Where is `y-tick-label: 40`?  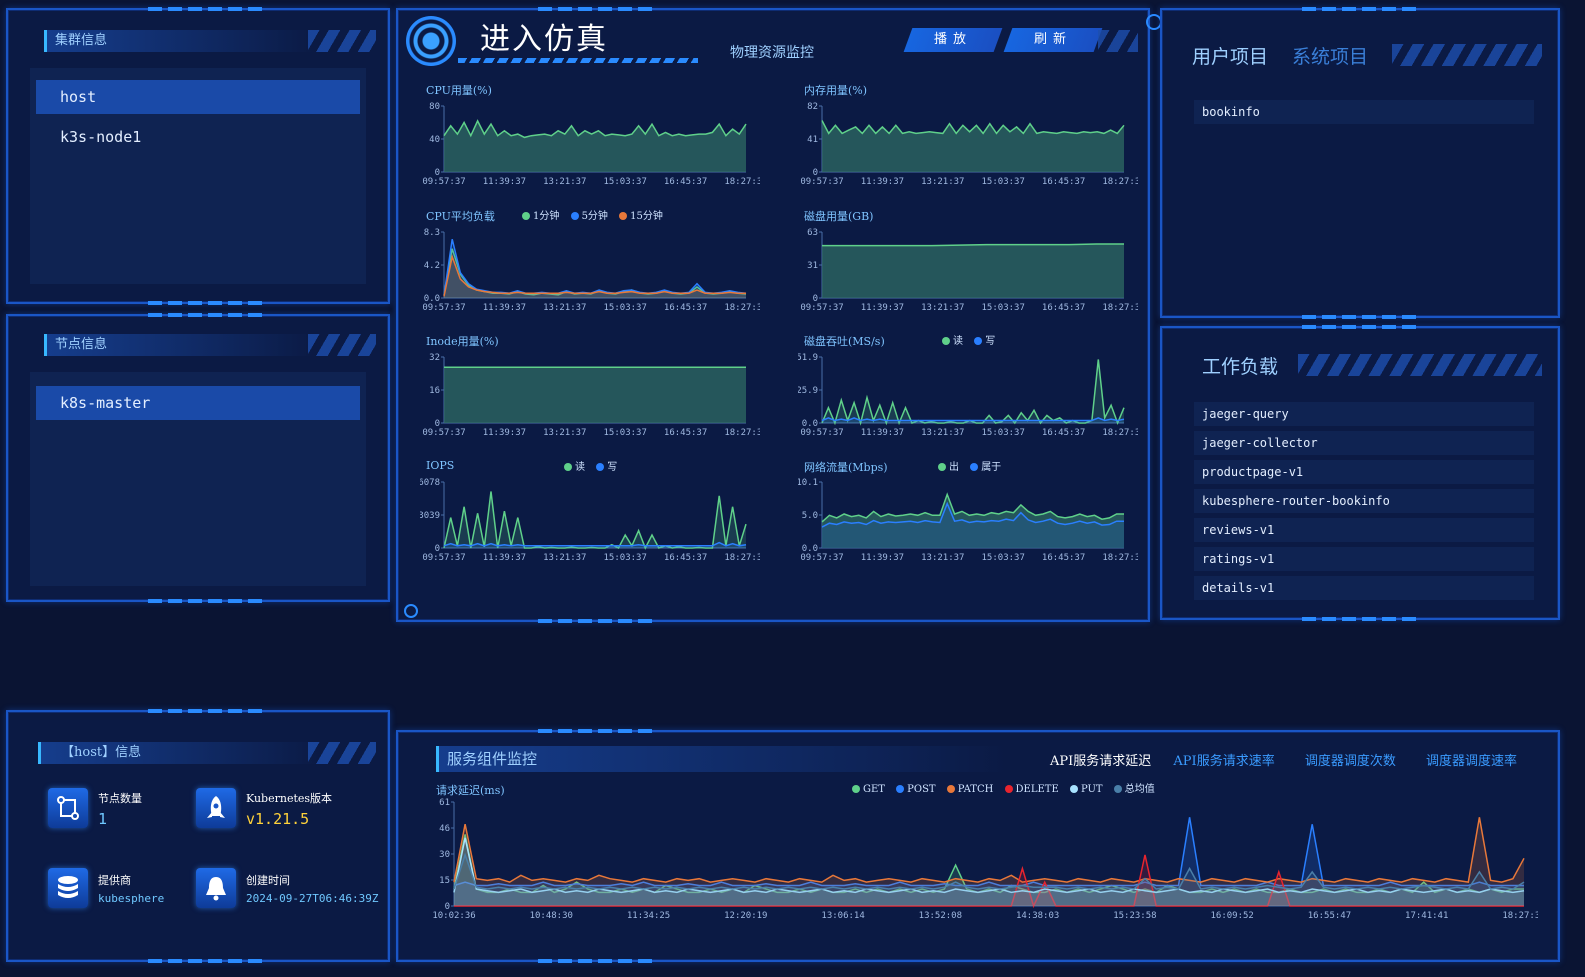
y-tick-label: 40 is located at coordinates (434, 140).